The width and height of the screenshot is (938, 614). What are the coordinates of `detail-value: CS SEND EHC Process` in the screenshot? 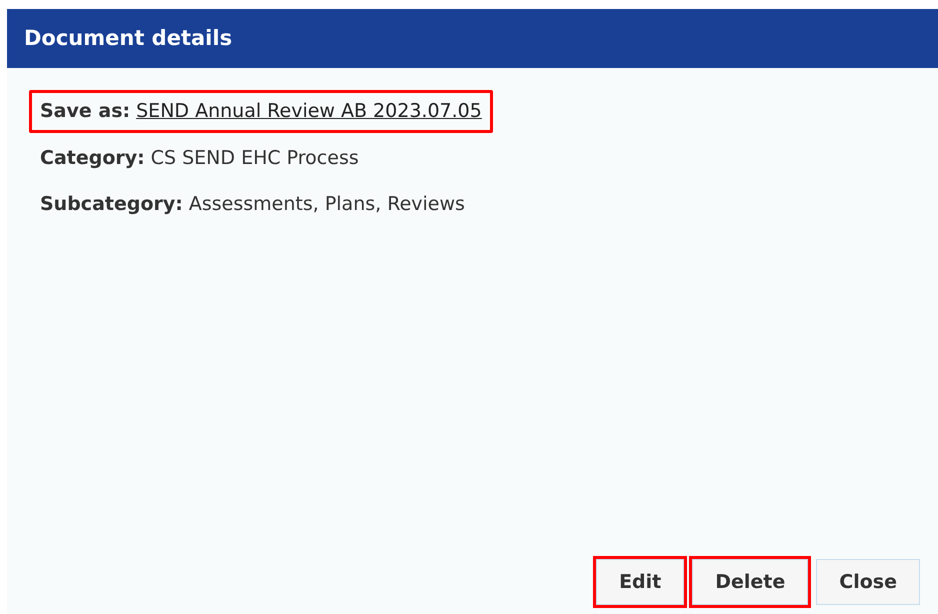 It's located at (254, 158).